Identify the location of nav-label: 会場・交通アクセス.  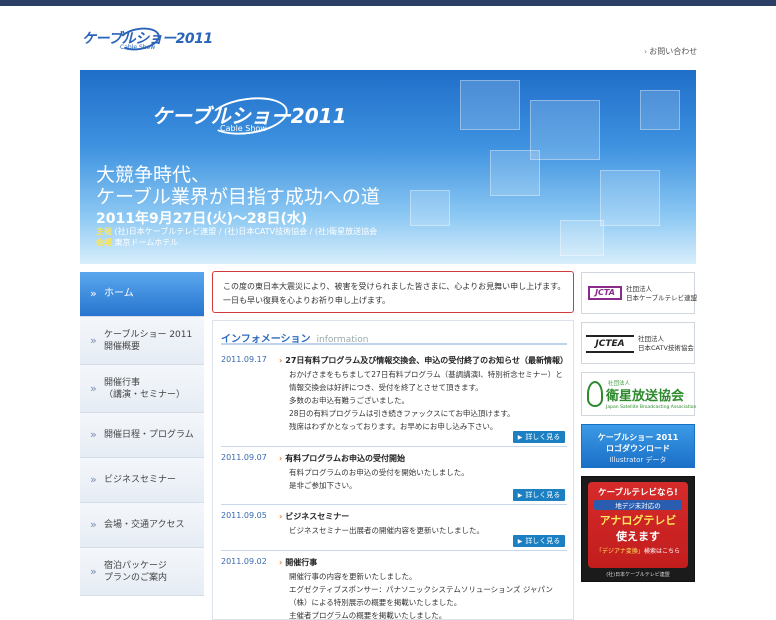
(144, 525).